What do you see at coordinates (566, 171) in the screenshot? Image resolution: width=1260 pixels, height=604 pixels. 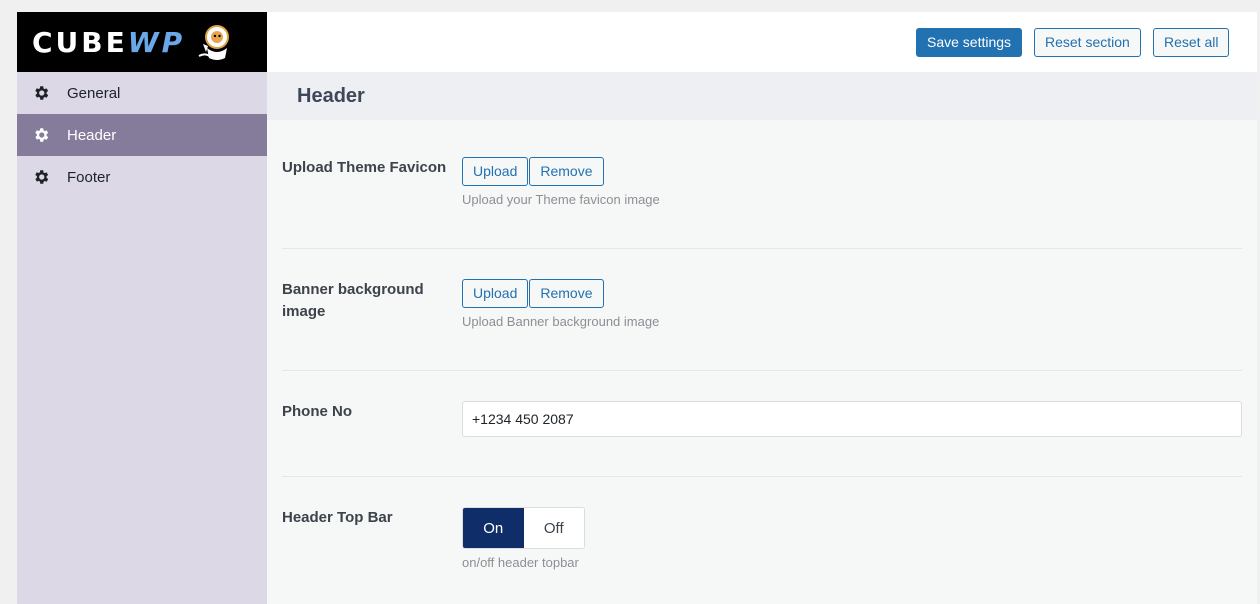 I see `favicon-remove-button: Remove` at bounding box center [566, 171].